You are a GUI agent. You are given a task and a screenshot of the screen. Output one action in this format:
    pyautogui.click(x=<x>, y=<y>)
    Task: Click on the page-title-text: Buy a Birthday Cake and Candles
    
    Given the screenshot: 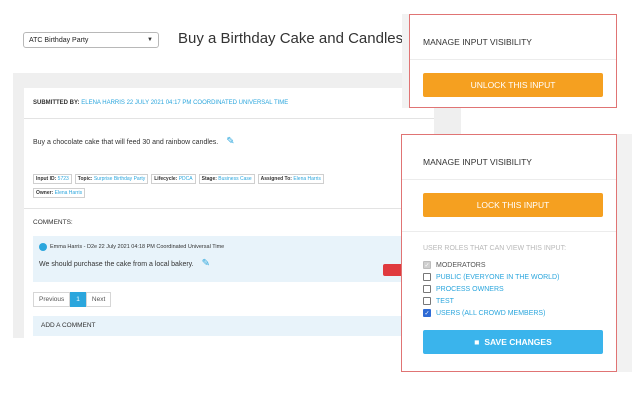 What is the action you would take?
    pyautogui.click(x=291, y=38)
    